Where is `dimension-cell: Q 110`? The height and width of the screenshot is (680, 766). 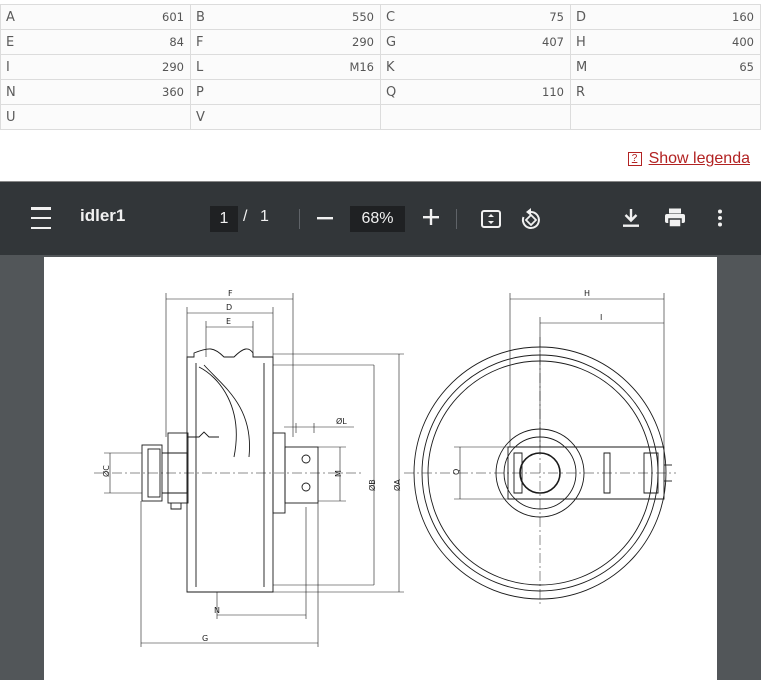
dimension-cell: Q 110 is located at coordinates (475, 92).